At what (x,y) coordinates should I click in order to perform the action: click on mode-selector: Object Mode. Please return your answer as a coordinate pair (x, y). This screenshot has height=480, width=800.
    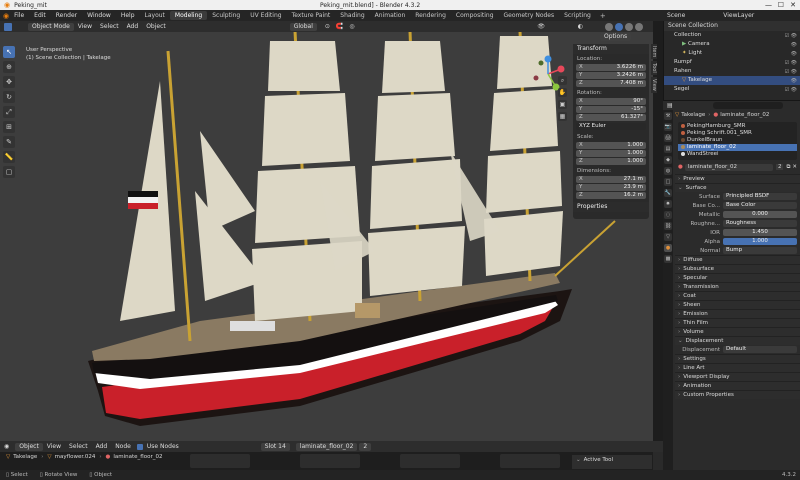
    Looking at the image, I should click on (51, 26).